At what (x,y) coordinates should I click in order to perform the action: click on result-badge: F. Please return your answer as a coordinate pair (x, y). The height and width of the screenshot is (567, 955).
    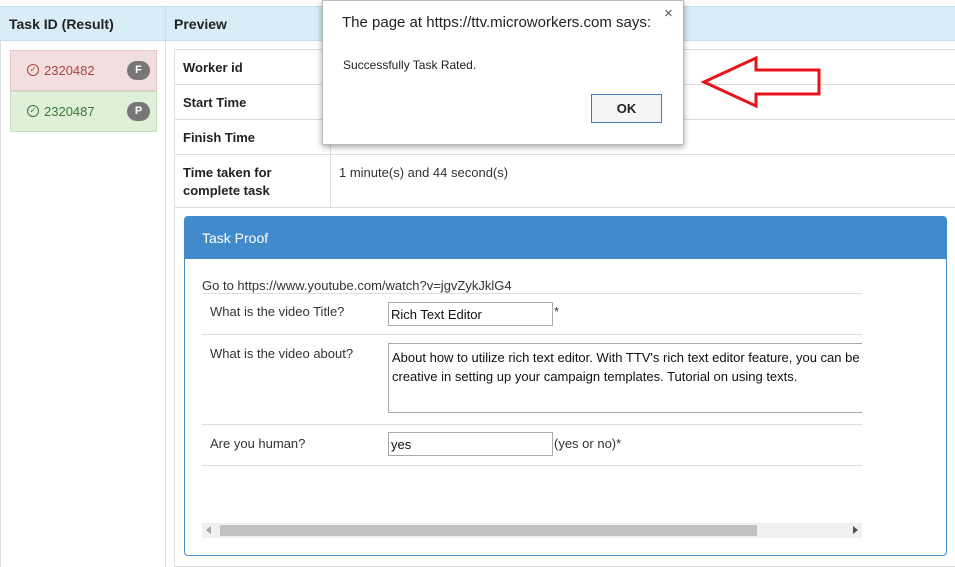
    Looking at the image, I should click on (138, 70).